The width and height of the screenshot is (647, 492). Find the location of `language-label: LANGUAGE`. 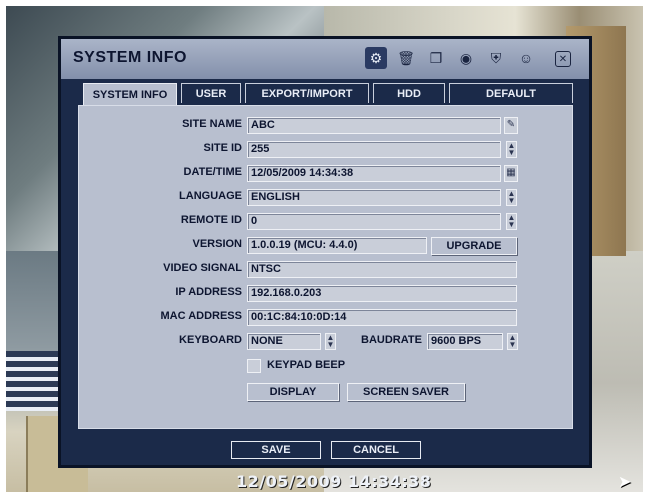

language-label: LANGUAGE is located at coordinates (210, 196).